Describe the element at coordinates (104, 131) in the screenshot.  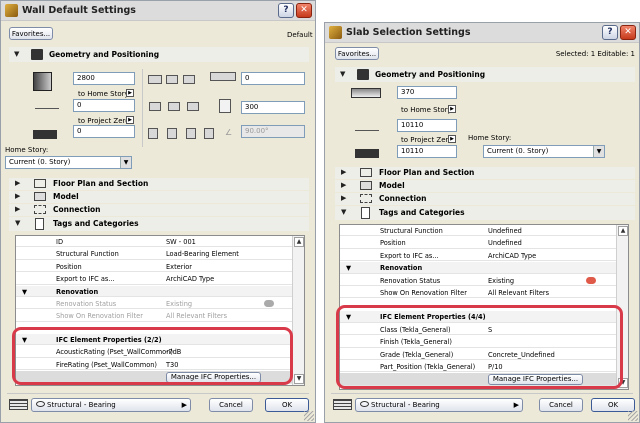
I see `elevation-field: 0` at that location.